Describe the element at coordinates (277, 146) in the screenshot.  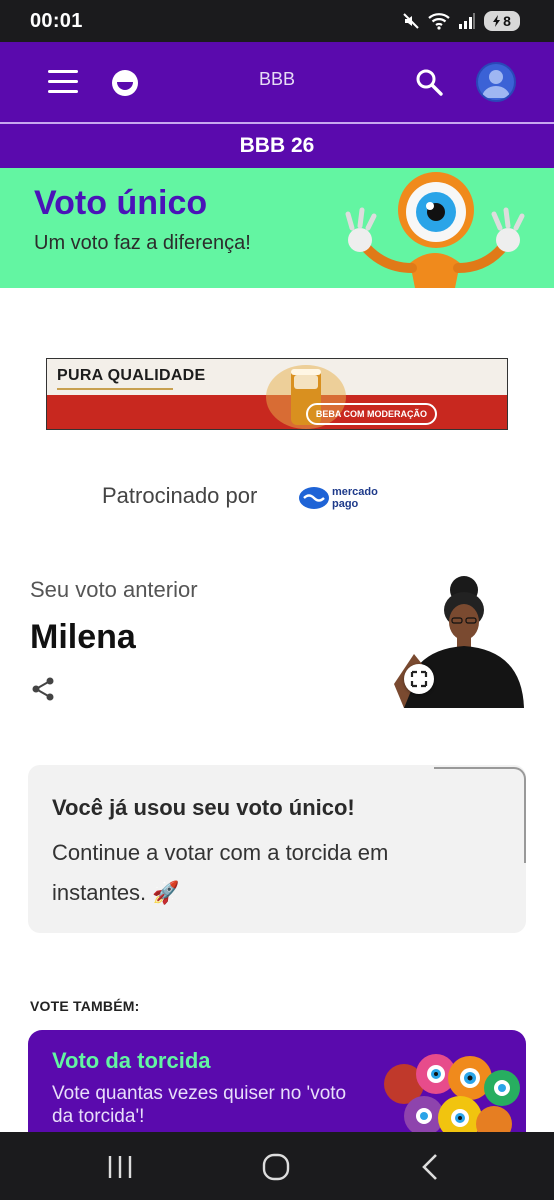
I see `section-title: BBB 26` at that location.